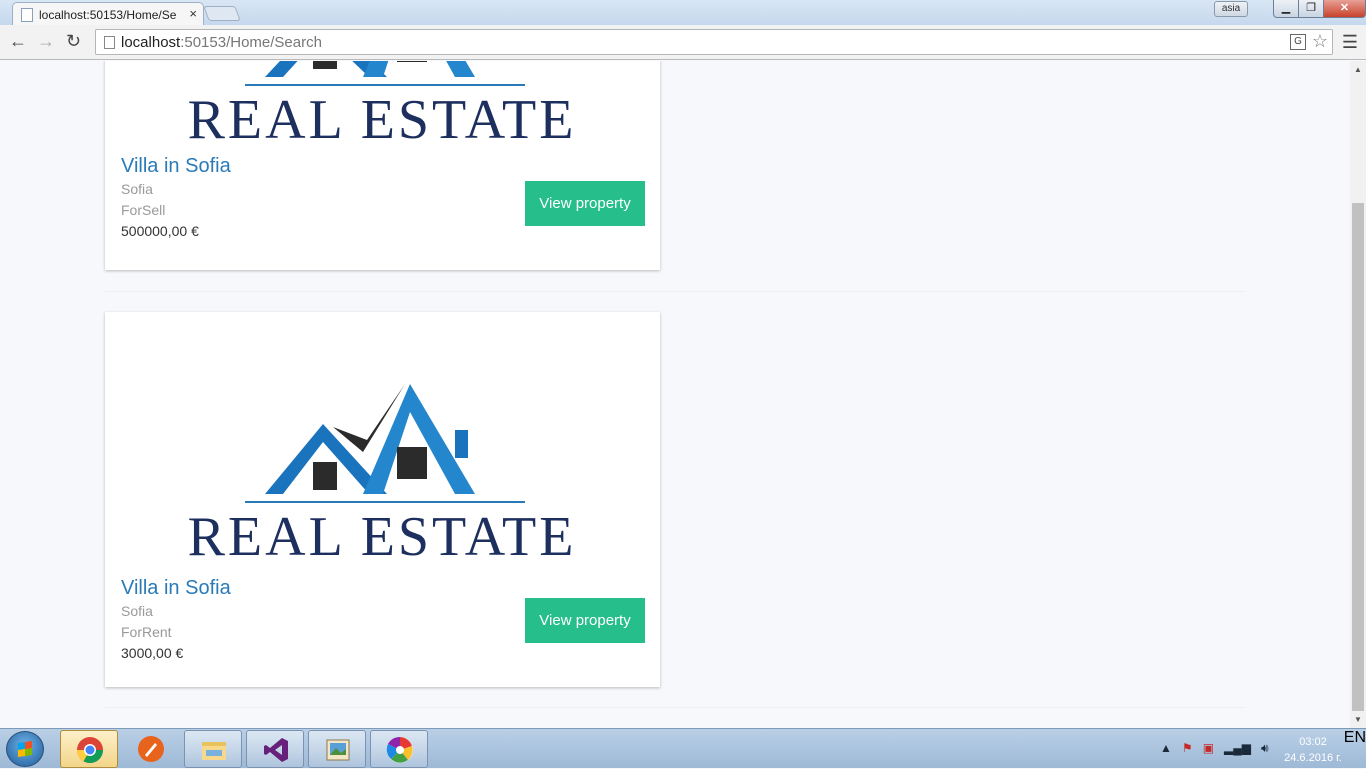  Describe the element at coordinates (152, 653) in the screenshot. I see `listing-price: 3000,00 €` at that location.